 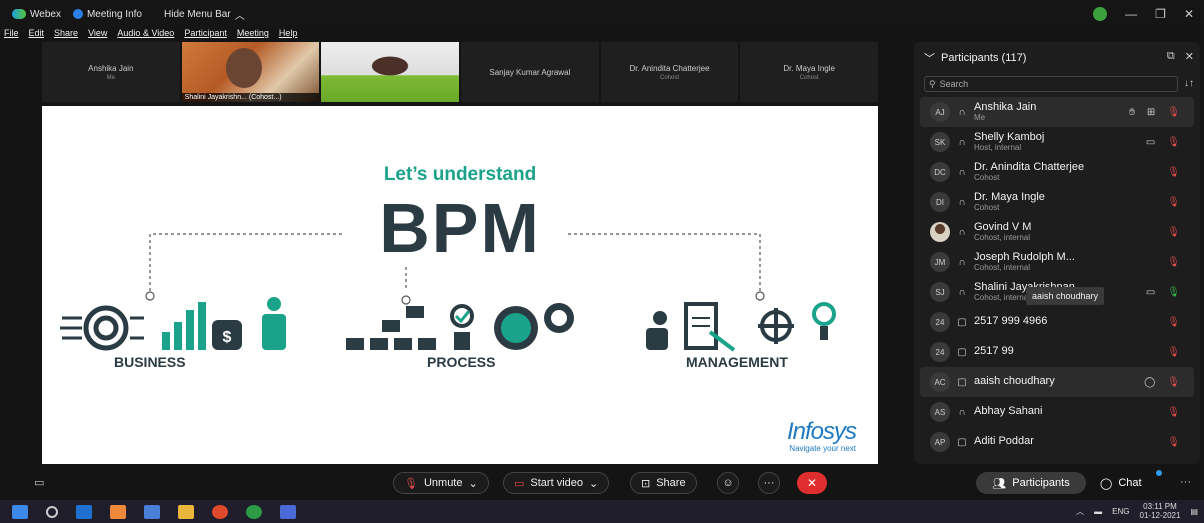 I want to click on task-view-icon, so click(x=84, y=511).